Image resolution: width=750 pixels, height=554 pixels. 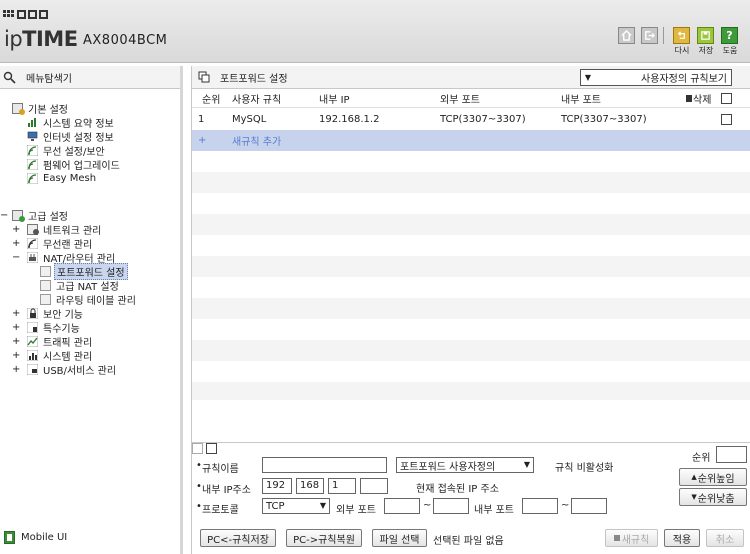 What do you see at coordinates (80, 286) in the screenshot?
I see `menu-advanced-nat: 고급 NAT 설정` at bounding box center [80, 286].